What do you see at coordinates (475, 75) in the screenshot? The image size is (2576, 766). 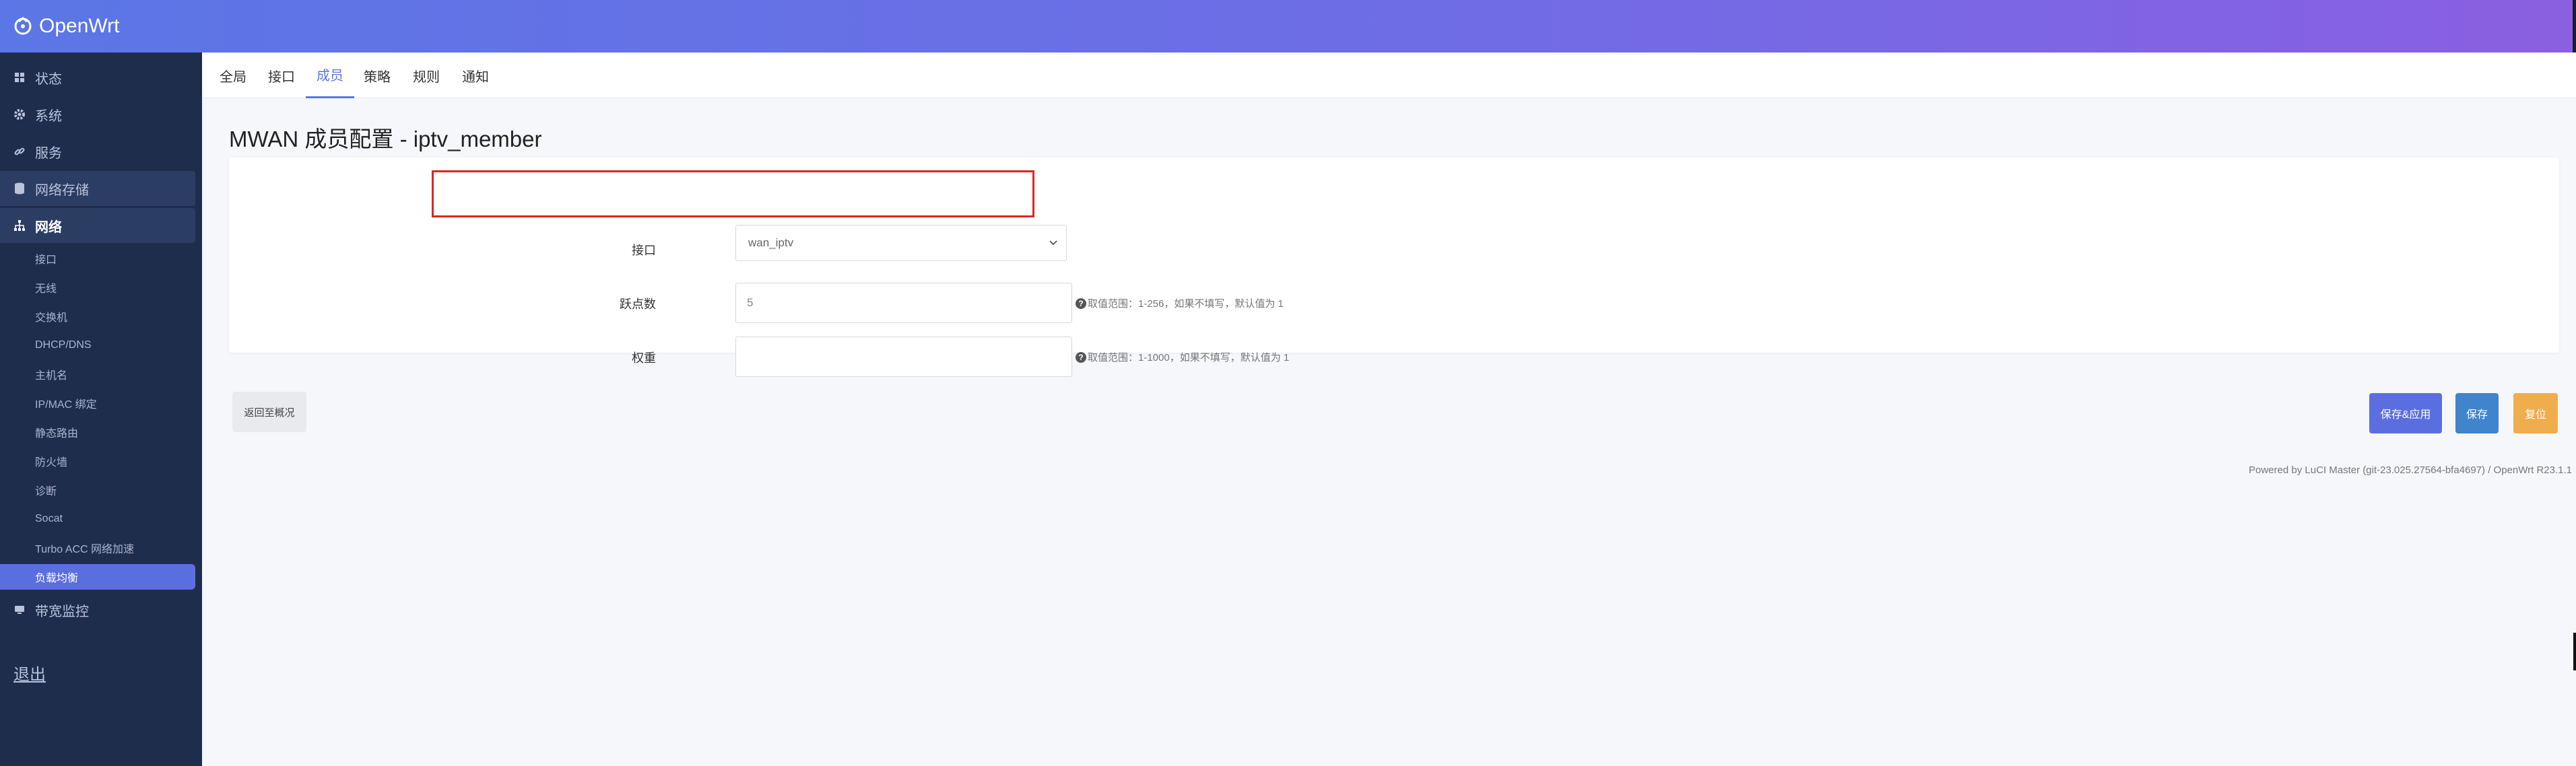 I see `tab-notify: 通知` at bounding box center [475, 75].